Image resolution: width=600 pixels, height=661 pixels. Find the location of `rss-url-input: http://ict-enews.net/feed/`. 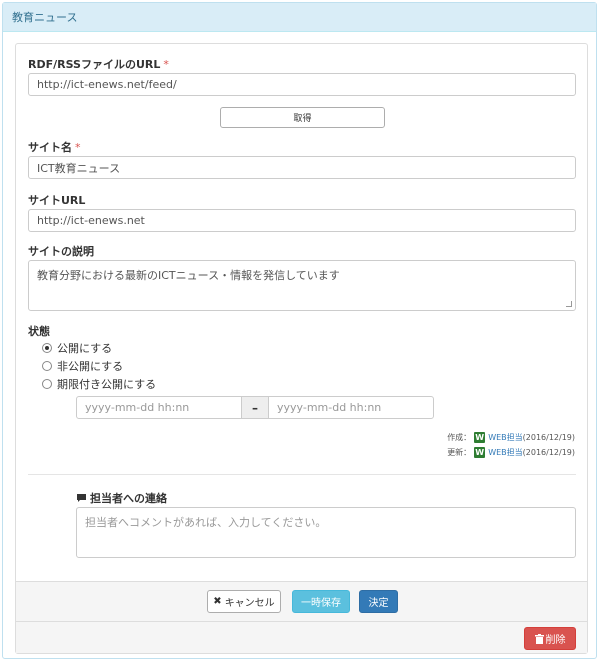

rss-url-input: http://ict-enews.net/feed/ is located at coordinates (302, 84).